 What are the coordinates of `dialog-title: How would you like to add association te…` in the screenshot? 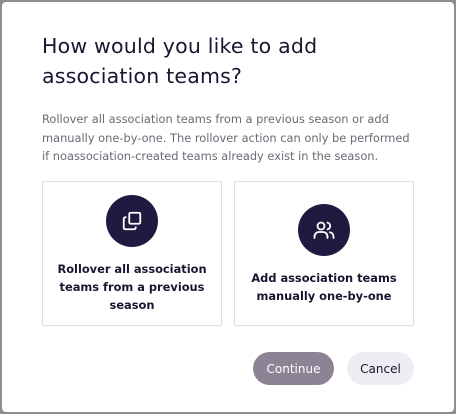 It's located at (180, 61).